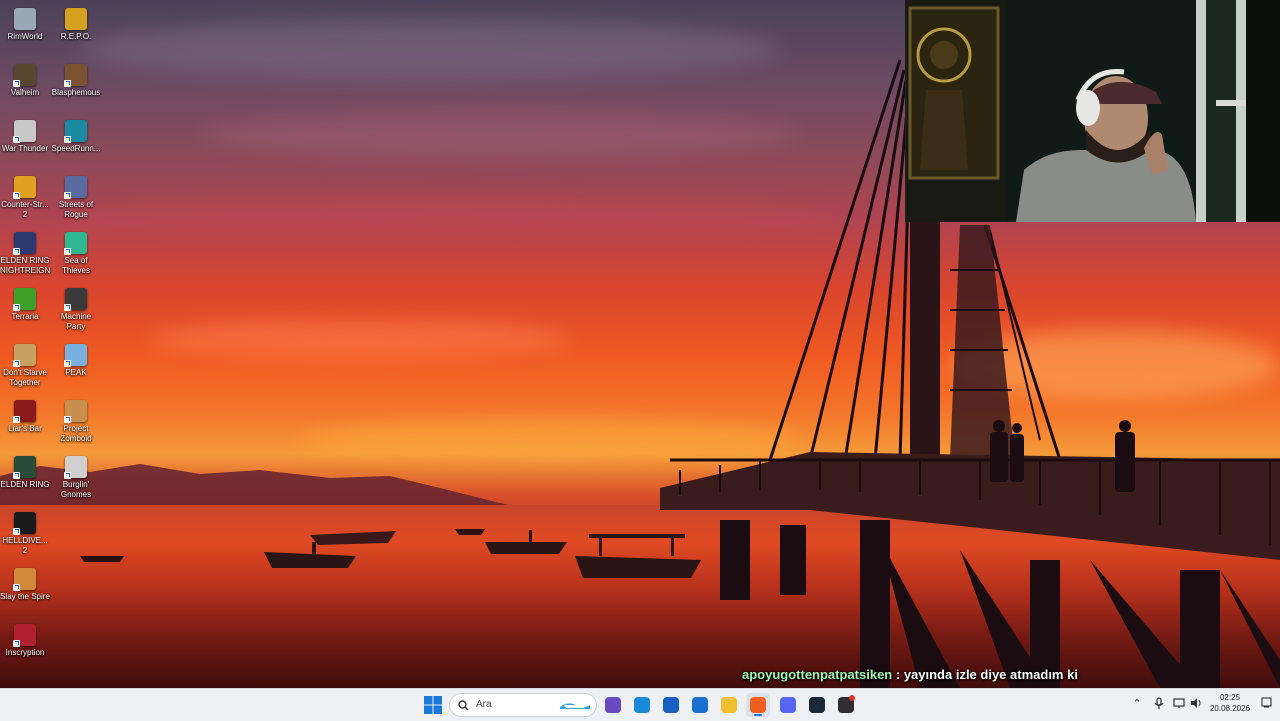 Image resolution: width=1280 pixels, height=721 pixels. I want to click on liars-bar-icon, so click(24, 411).